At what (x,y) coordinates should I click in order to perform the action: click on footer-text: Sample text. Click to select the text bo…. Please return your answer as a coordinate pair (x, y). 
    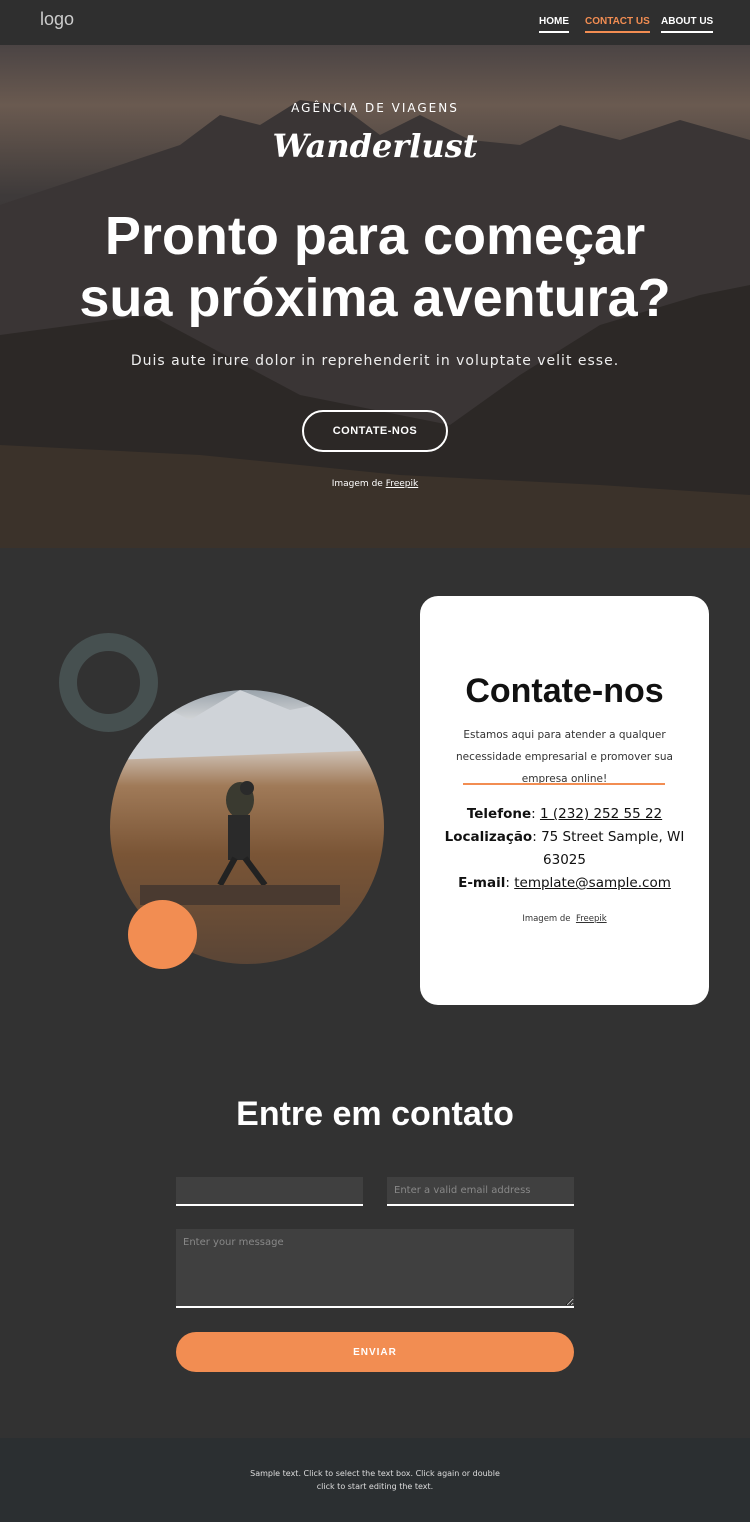
    Looking at the image, I should click on (375, 1480).